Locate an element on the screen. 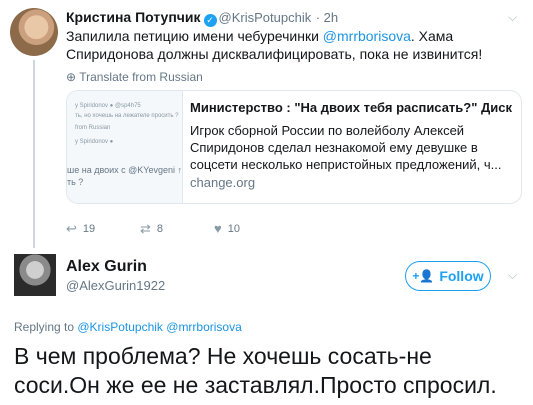 This screenshot has width=533, height=405. add-user-icon: +👤 is located at coordinates (423, 276).